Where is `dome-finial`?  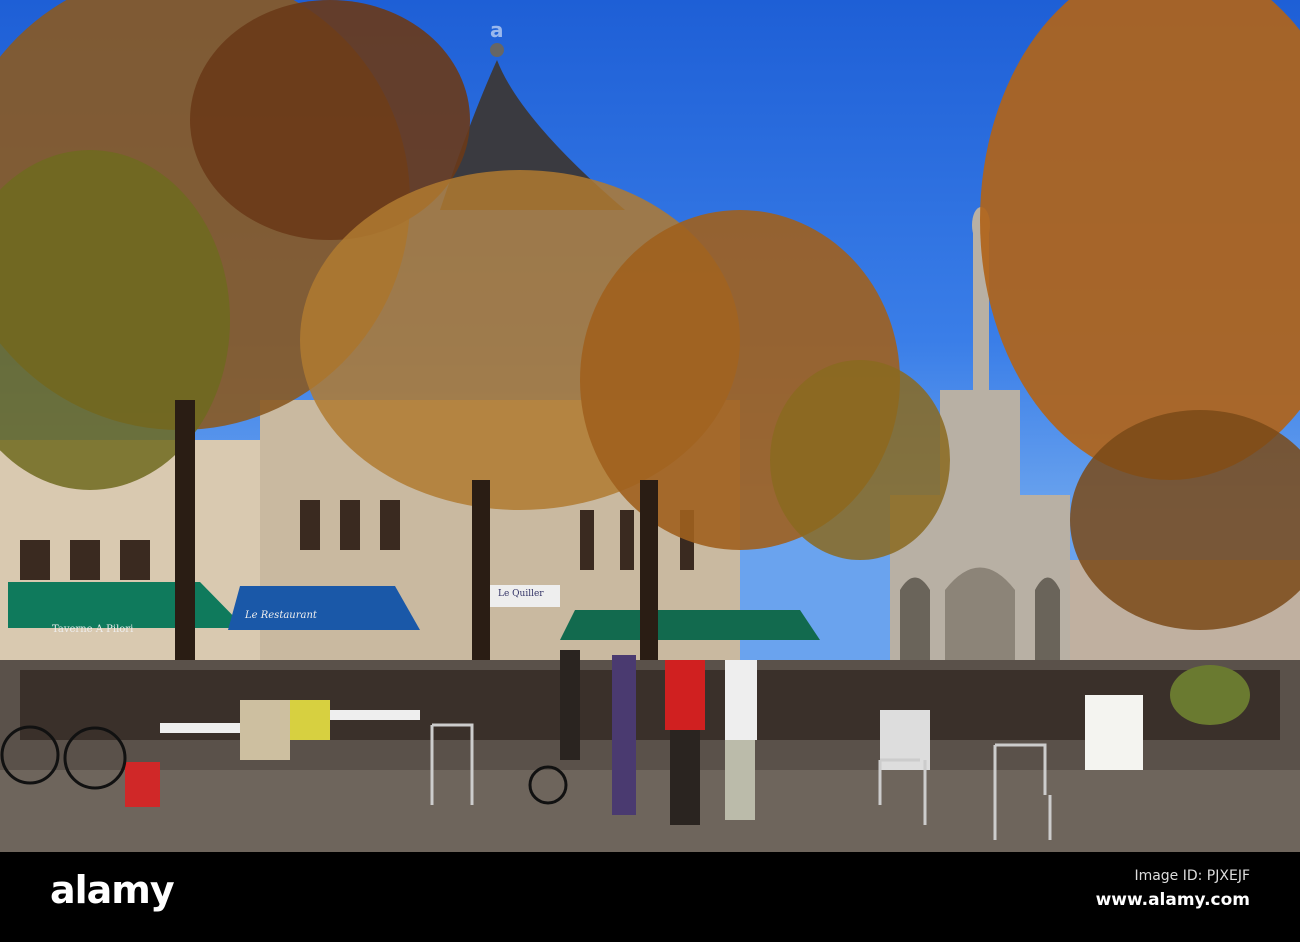
dome-finial is located at coordinates (497, 50).